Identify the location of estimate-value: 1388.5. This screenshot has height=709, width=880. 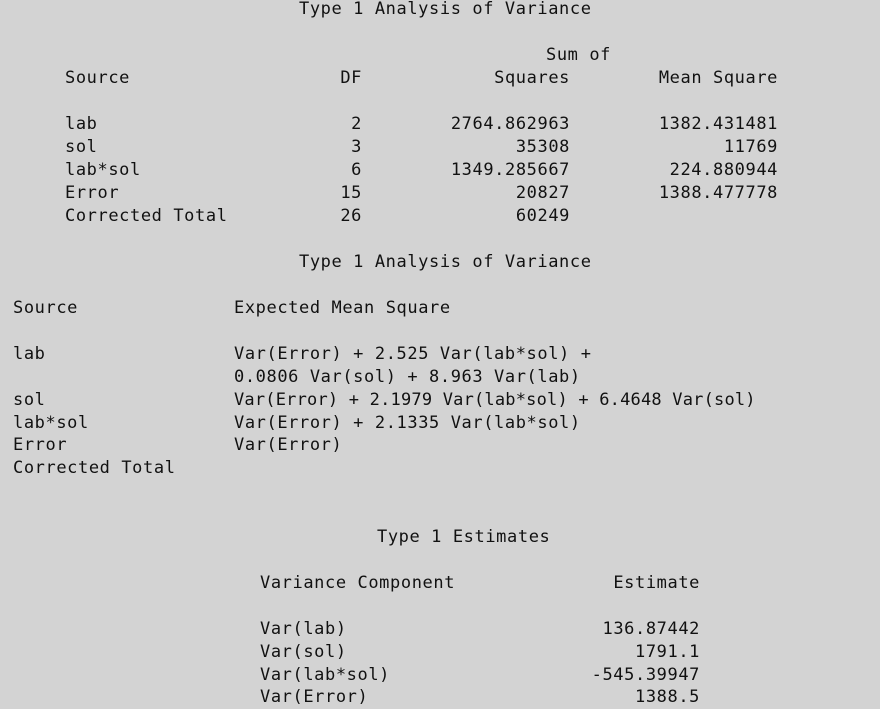
(667, 697).